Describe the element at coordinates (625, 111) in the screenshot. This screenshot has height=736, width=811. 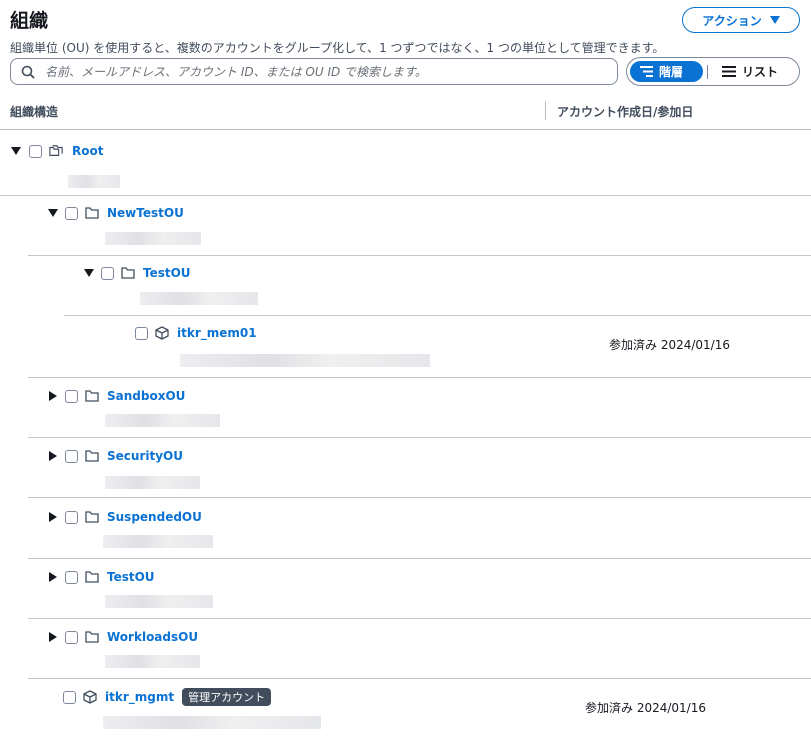
I see `column-header-date: アカウント作成日/参加日` at that location.